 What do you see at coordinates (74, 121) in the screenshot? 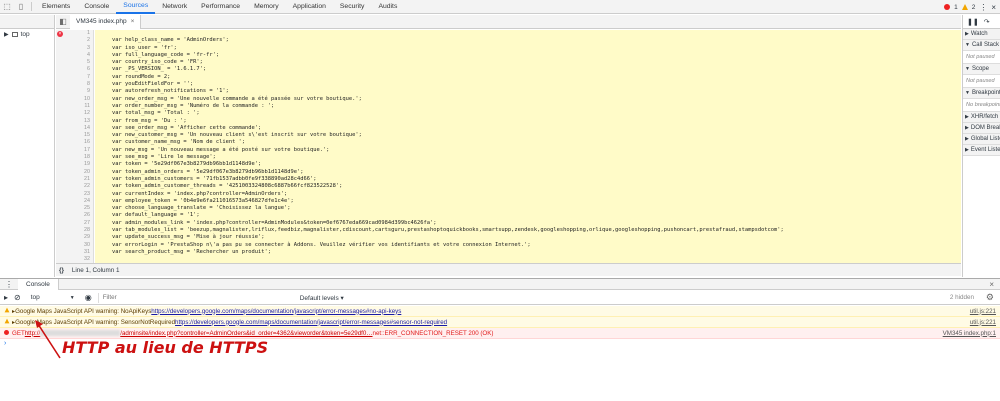
I see `line-number: 13` at bounding box center [74, 121].